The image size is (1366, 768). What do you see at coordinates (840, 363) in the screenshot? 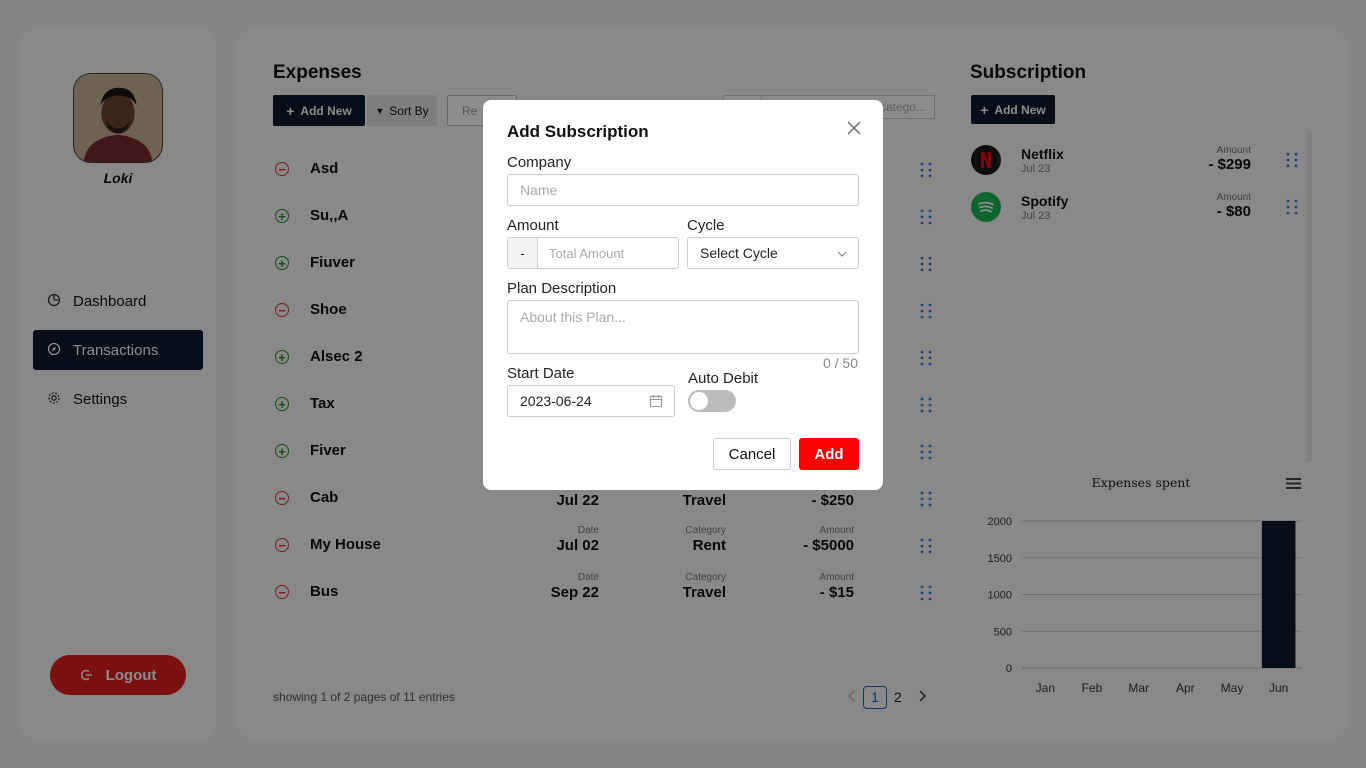
I see `plan-char-counter: 0 / 50` at bounding box center [840, 363].